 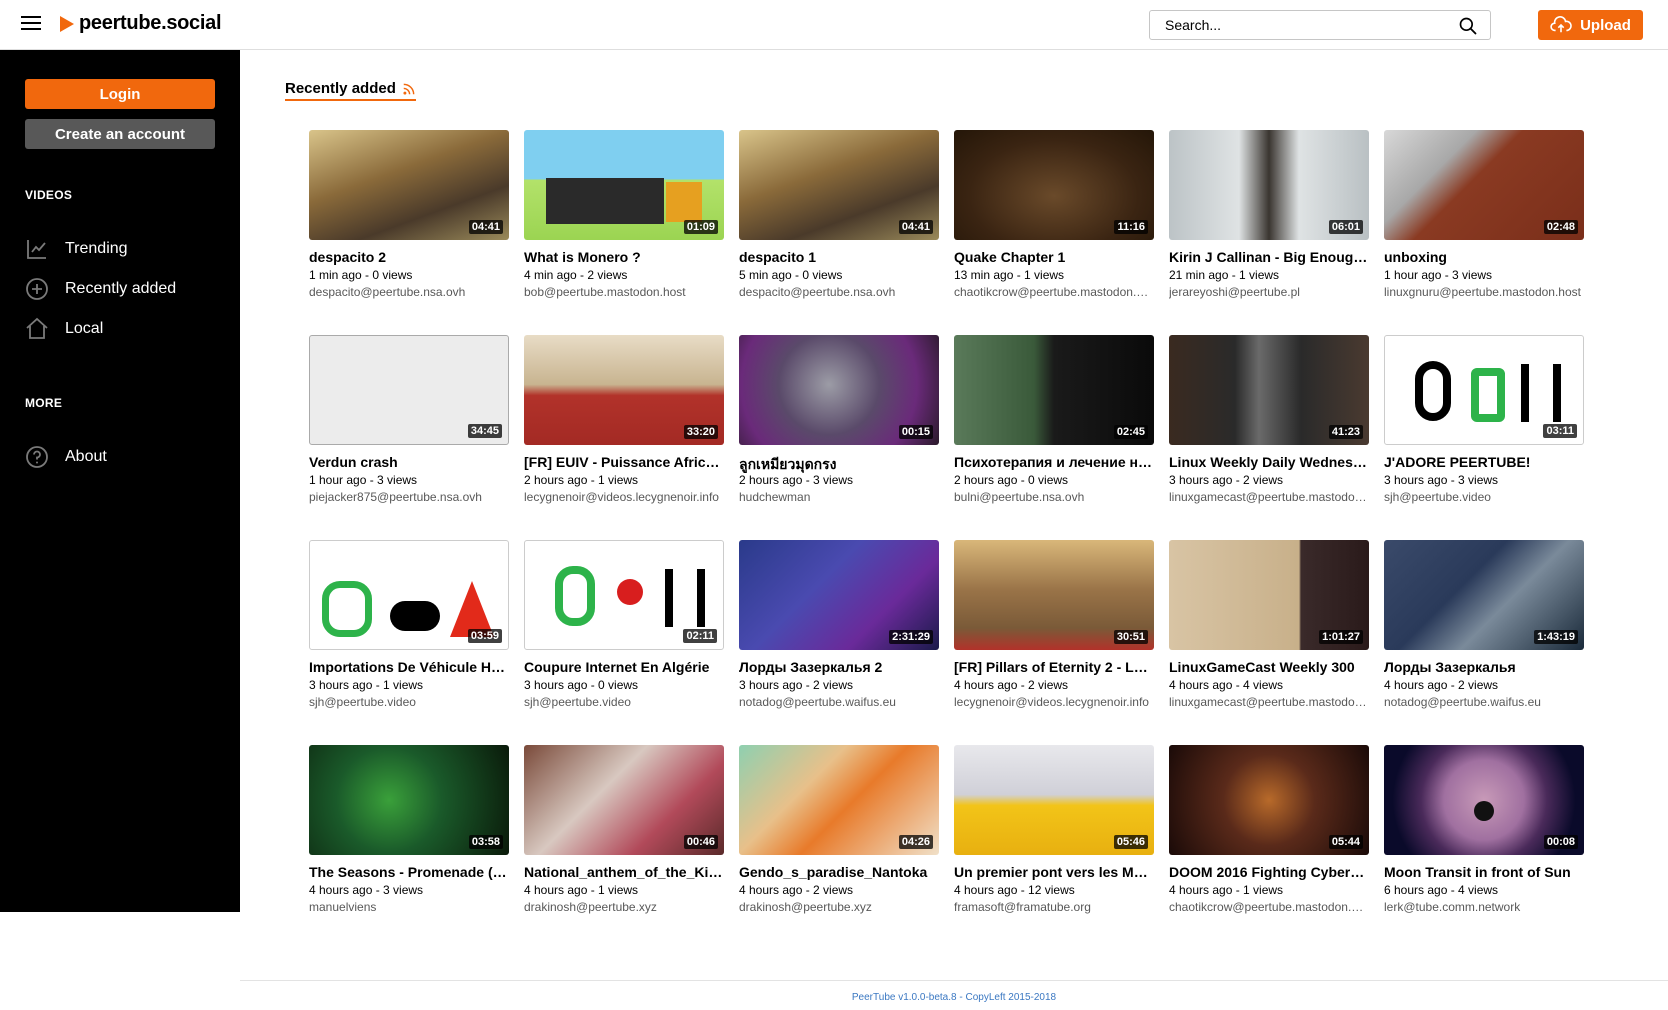 What do you see at coordinates (700, 432) in the screenshot?
I see `video-duration: 33:20` at bounding box center [700, 432].